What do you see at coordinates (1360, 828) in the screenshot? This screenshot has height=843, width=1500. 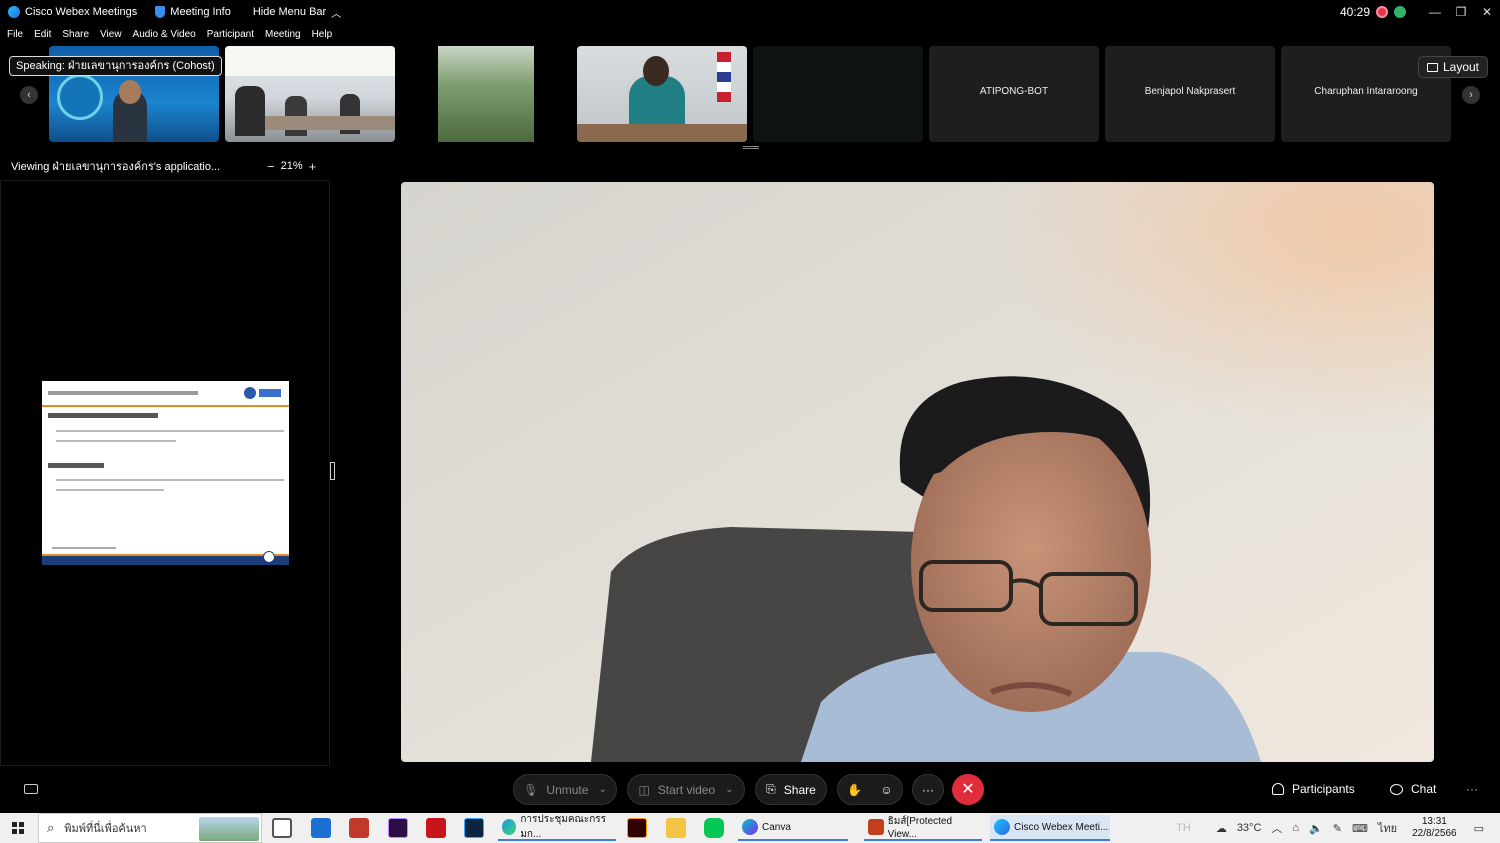 I see `keyboard-icon: ⌨` at bounding box center [1360, 828].